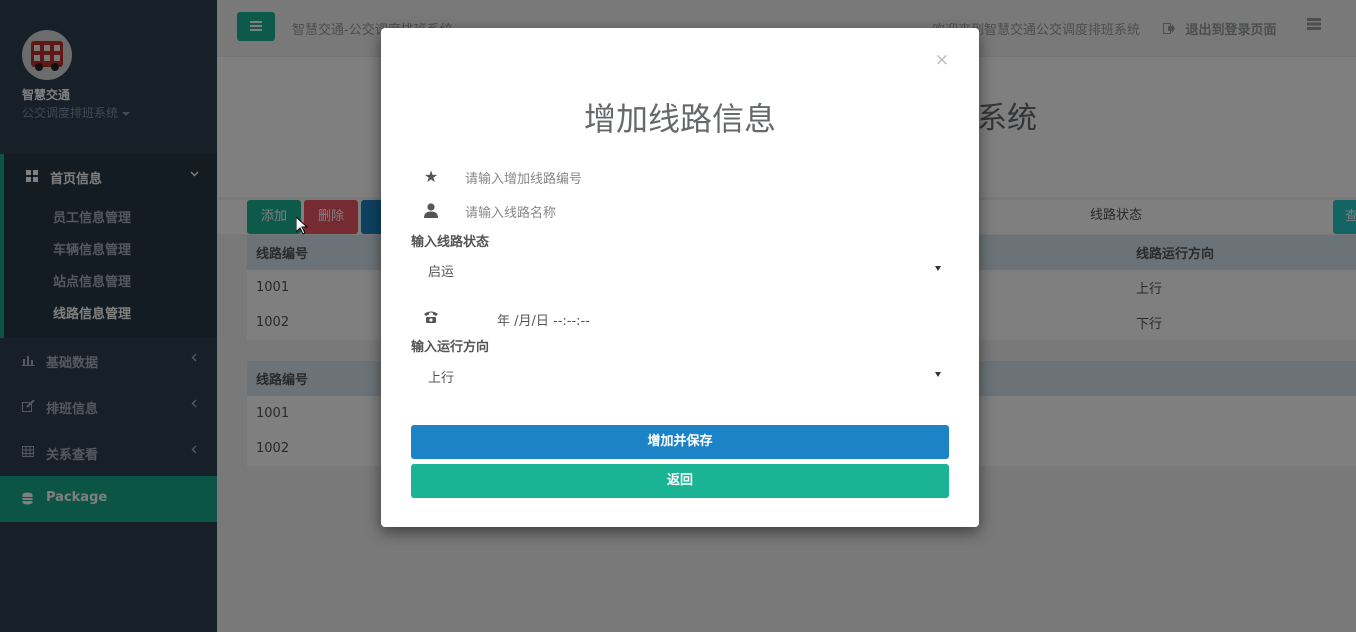 Image resolution: width=1356 pixels, height=632 pixels. Describe the element at coordinates (705, 179) in the screenshot. I see `route-number-input` at that location.